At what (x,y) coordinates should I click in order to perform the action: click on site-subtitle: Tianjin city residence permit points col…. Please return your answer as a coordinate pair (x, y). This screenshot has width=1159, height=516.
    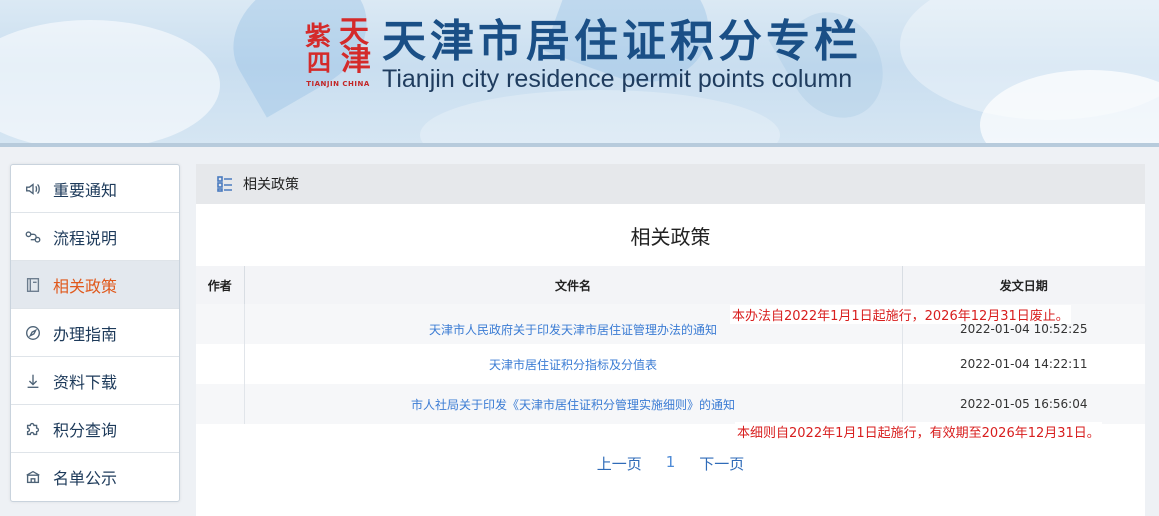
    Looking at the image, I should click on (617, 79).